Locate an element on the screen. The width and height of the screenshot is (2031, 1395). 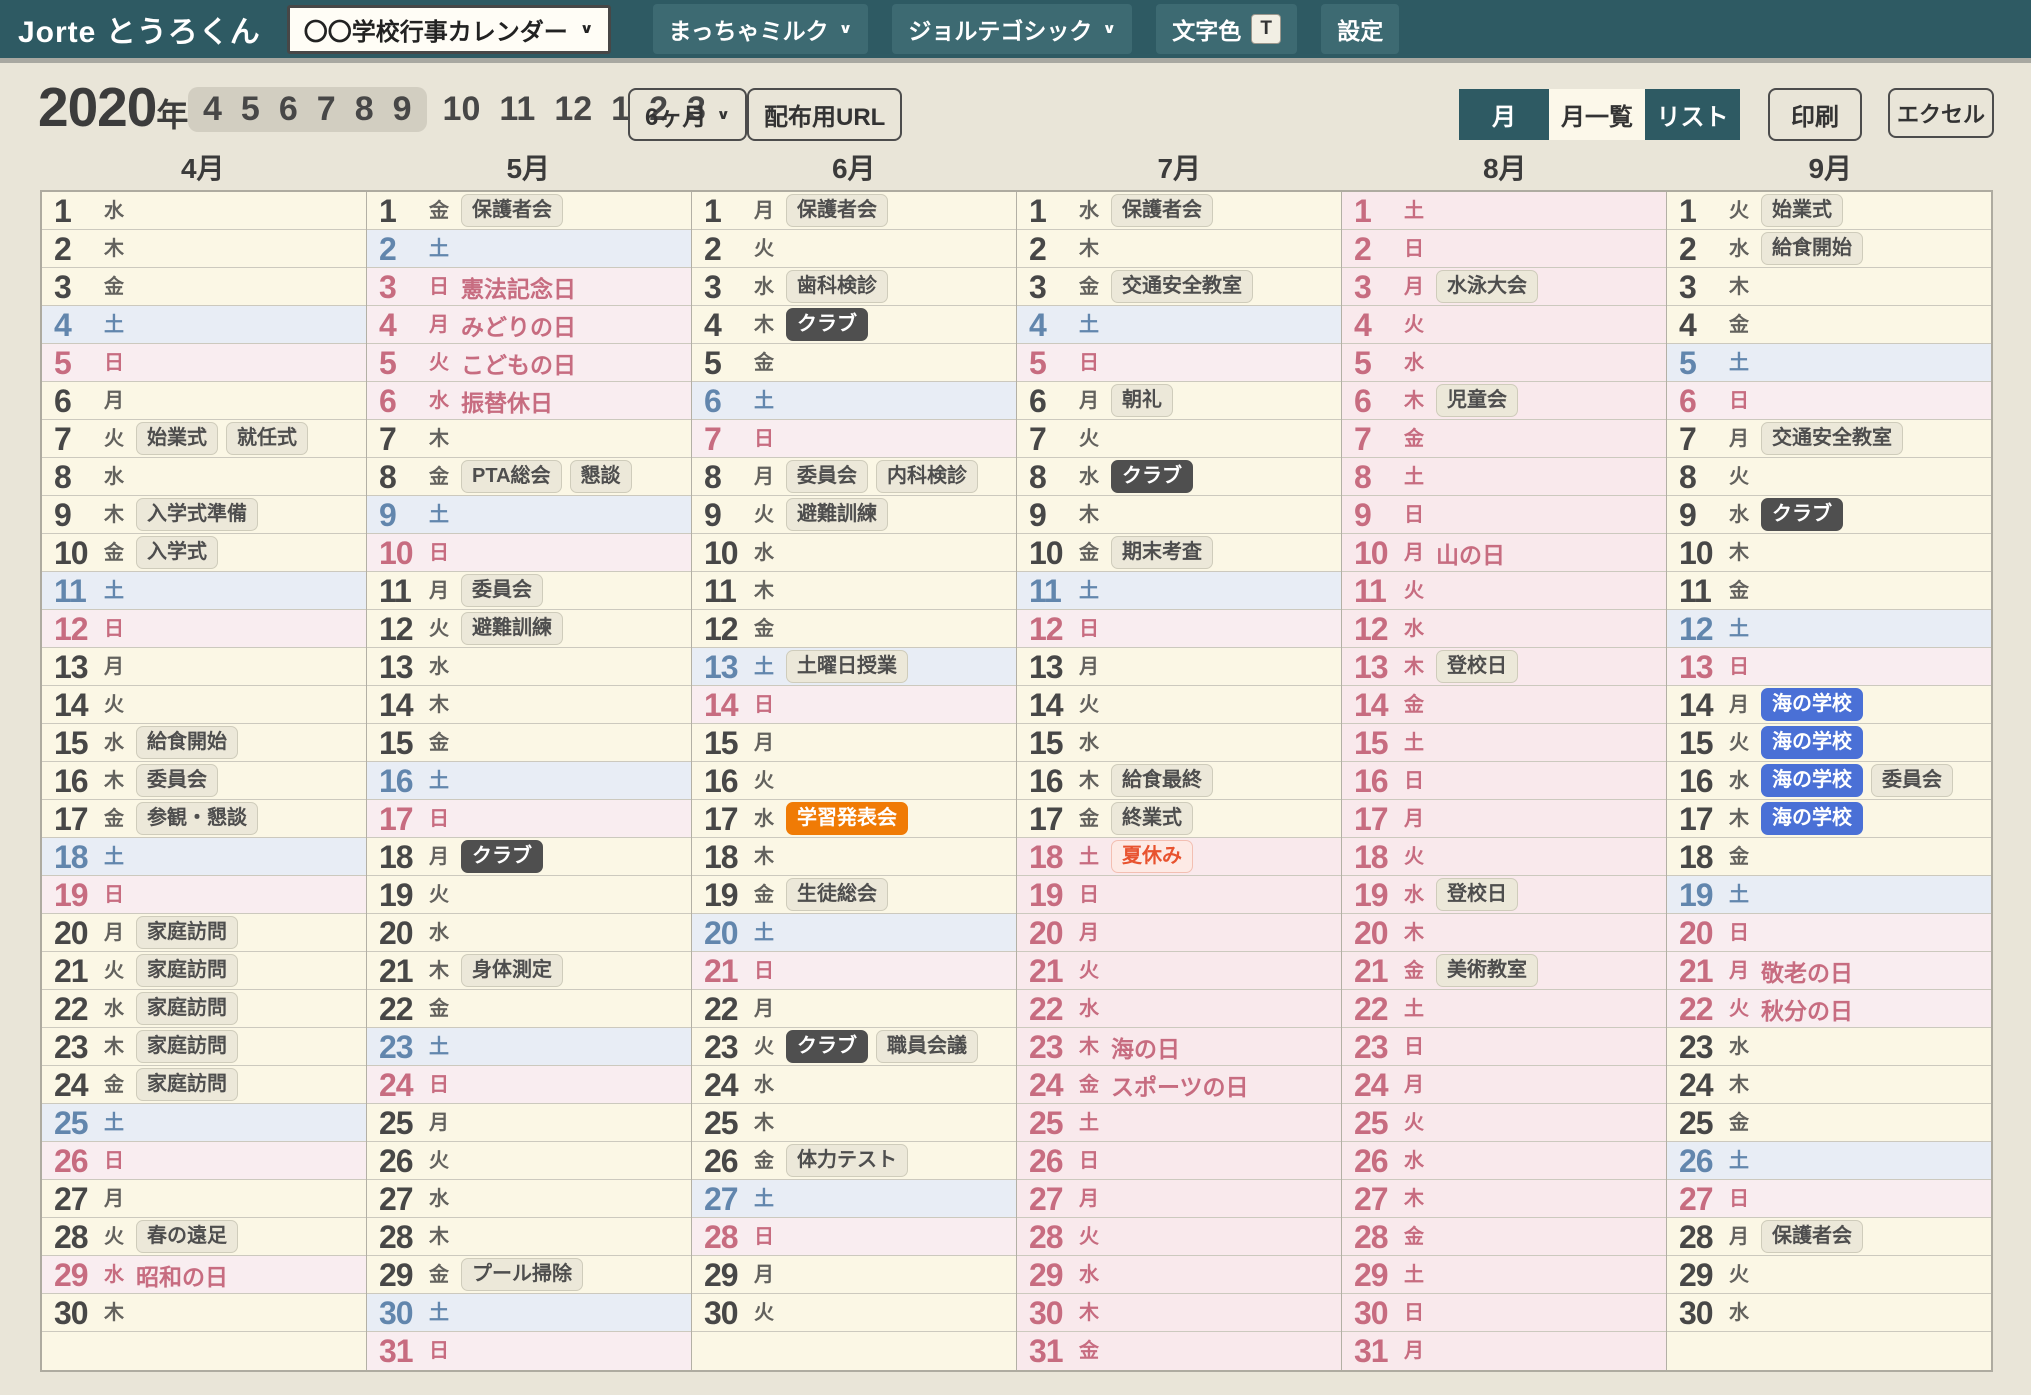
day-cell-8月-19: 19 水登校日 is located at coordinates (1504, 895).